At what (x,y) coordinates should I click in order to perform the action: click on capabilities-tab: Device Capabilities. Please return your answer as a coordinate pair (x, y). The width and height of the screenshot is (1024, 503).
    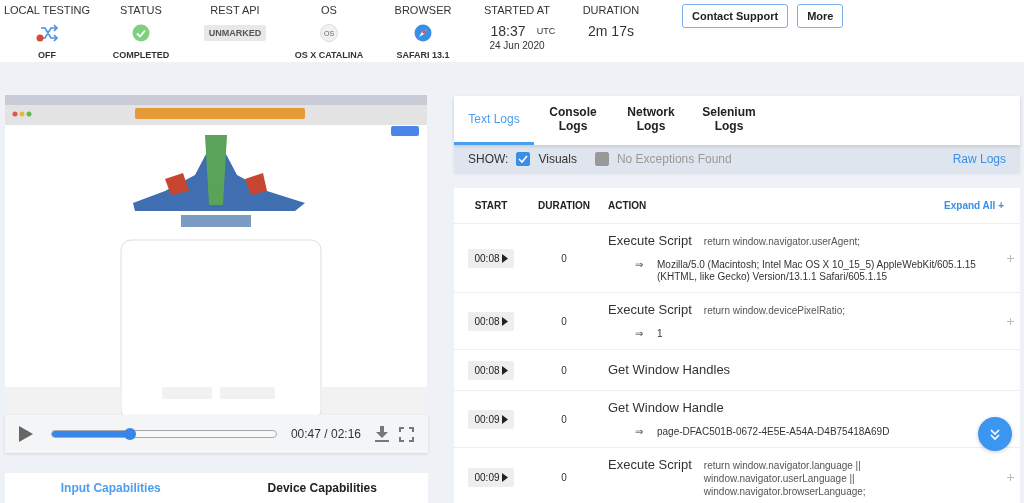
    Looking at the image, I should click on (322, 484).